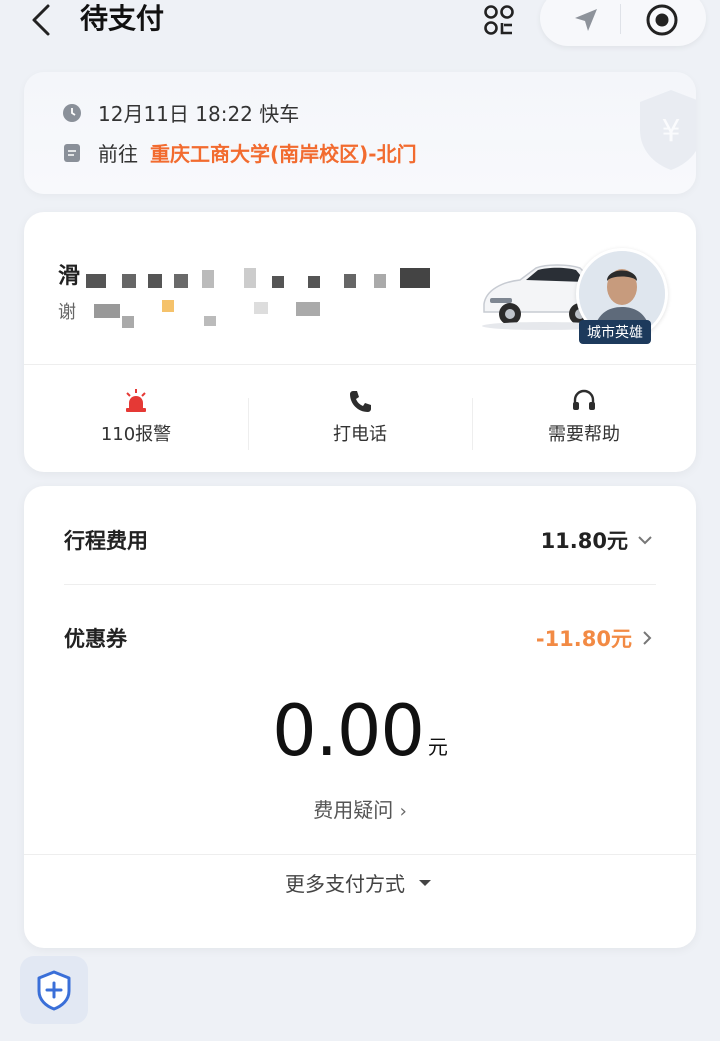 This screenshot has width=720, height=1041. I want to click on trip-cost-label: 行程费用, so click(106, 541).